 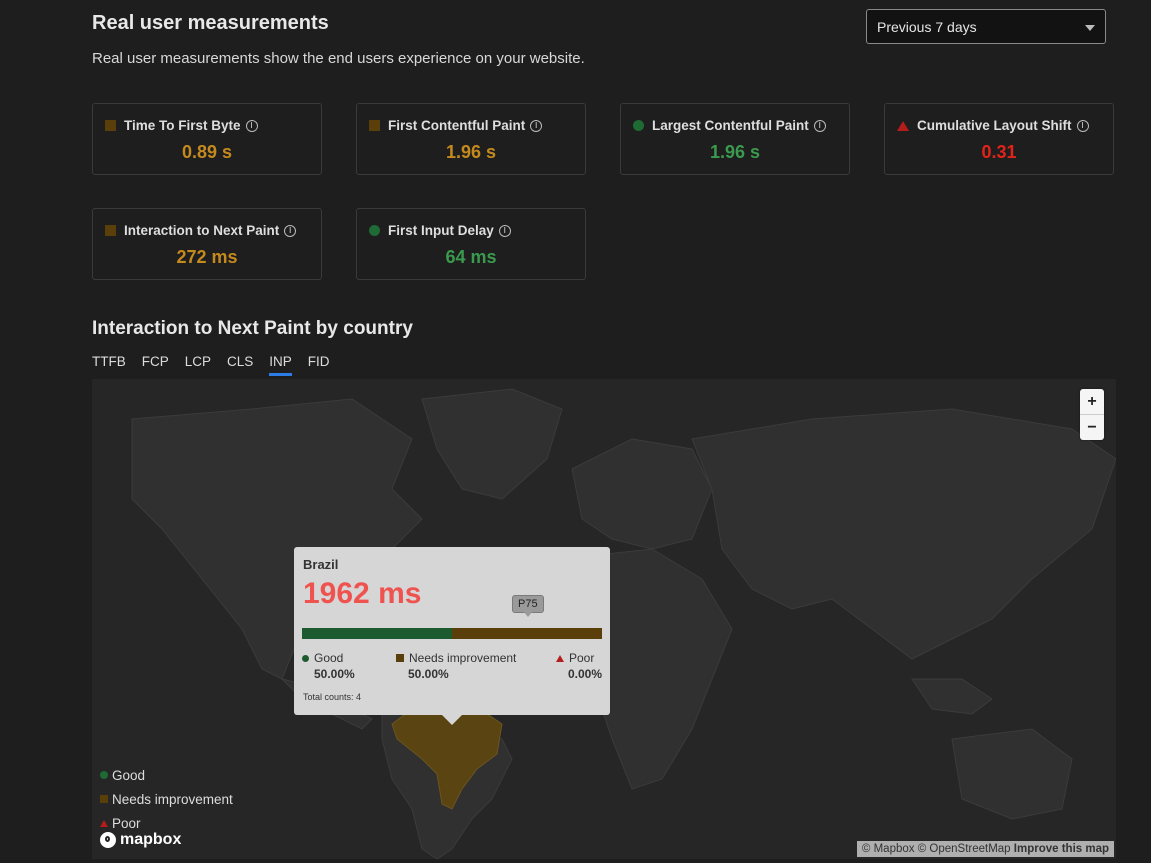 What do you see at coordinates (280, 365) in the screenshot?
I see `tab-inp: INP` at bounding box center [280, 365].